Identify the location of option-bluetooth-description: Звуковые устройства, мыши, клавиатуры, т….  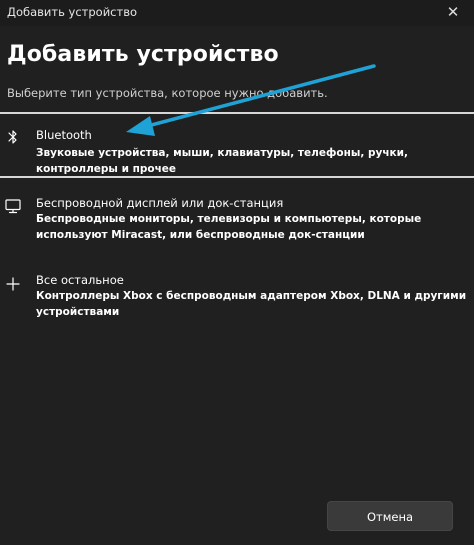
(222, 161).